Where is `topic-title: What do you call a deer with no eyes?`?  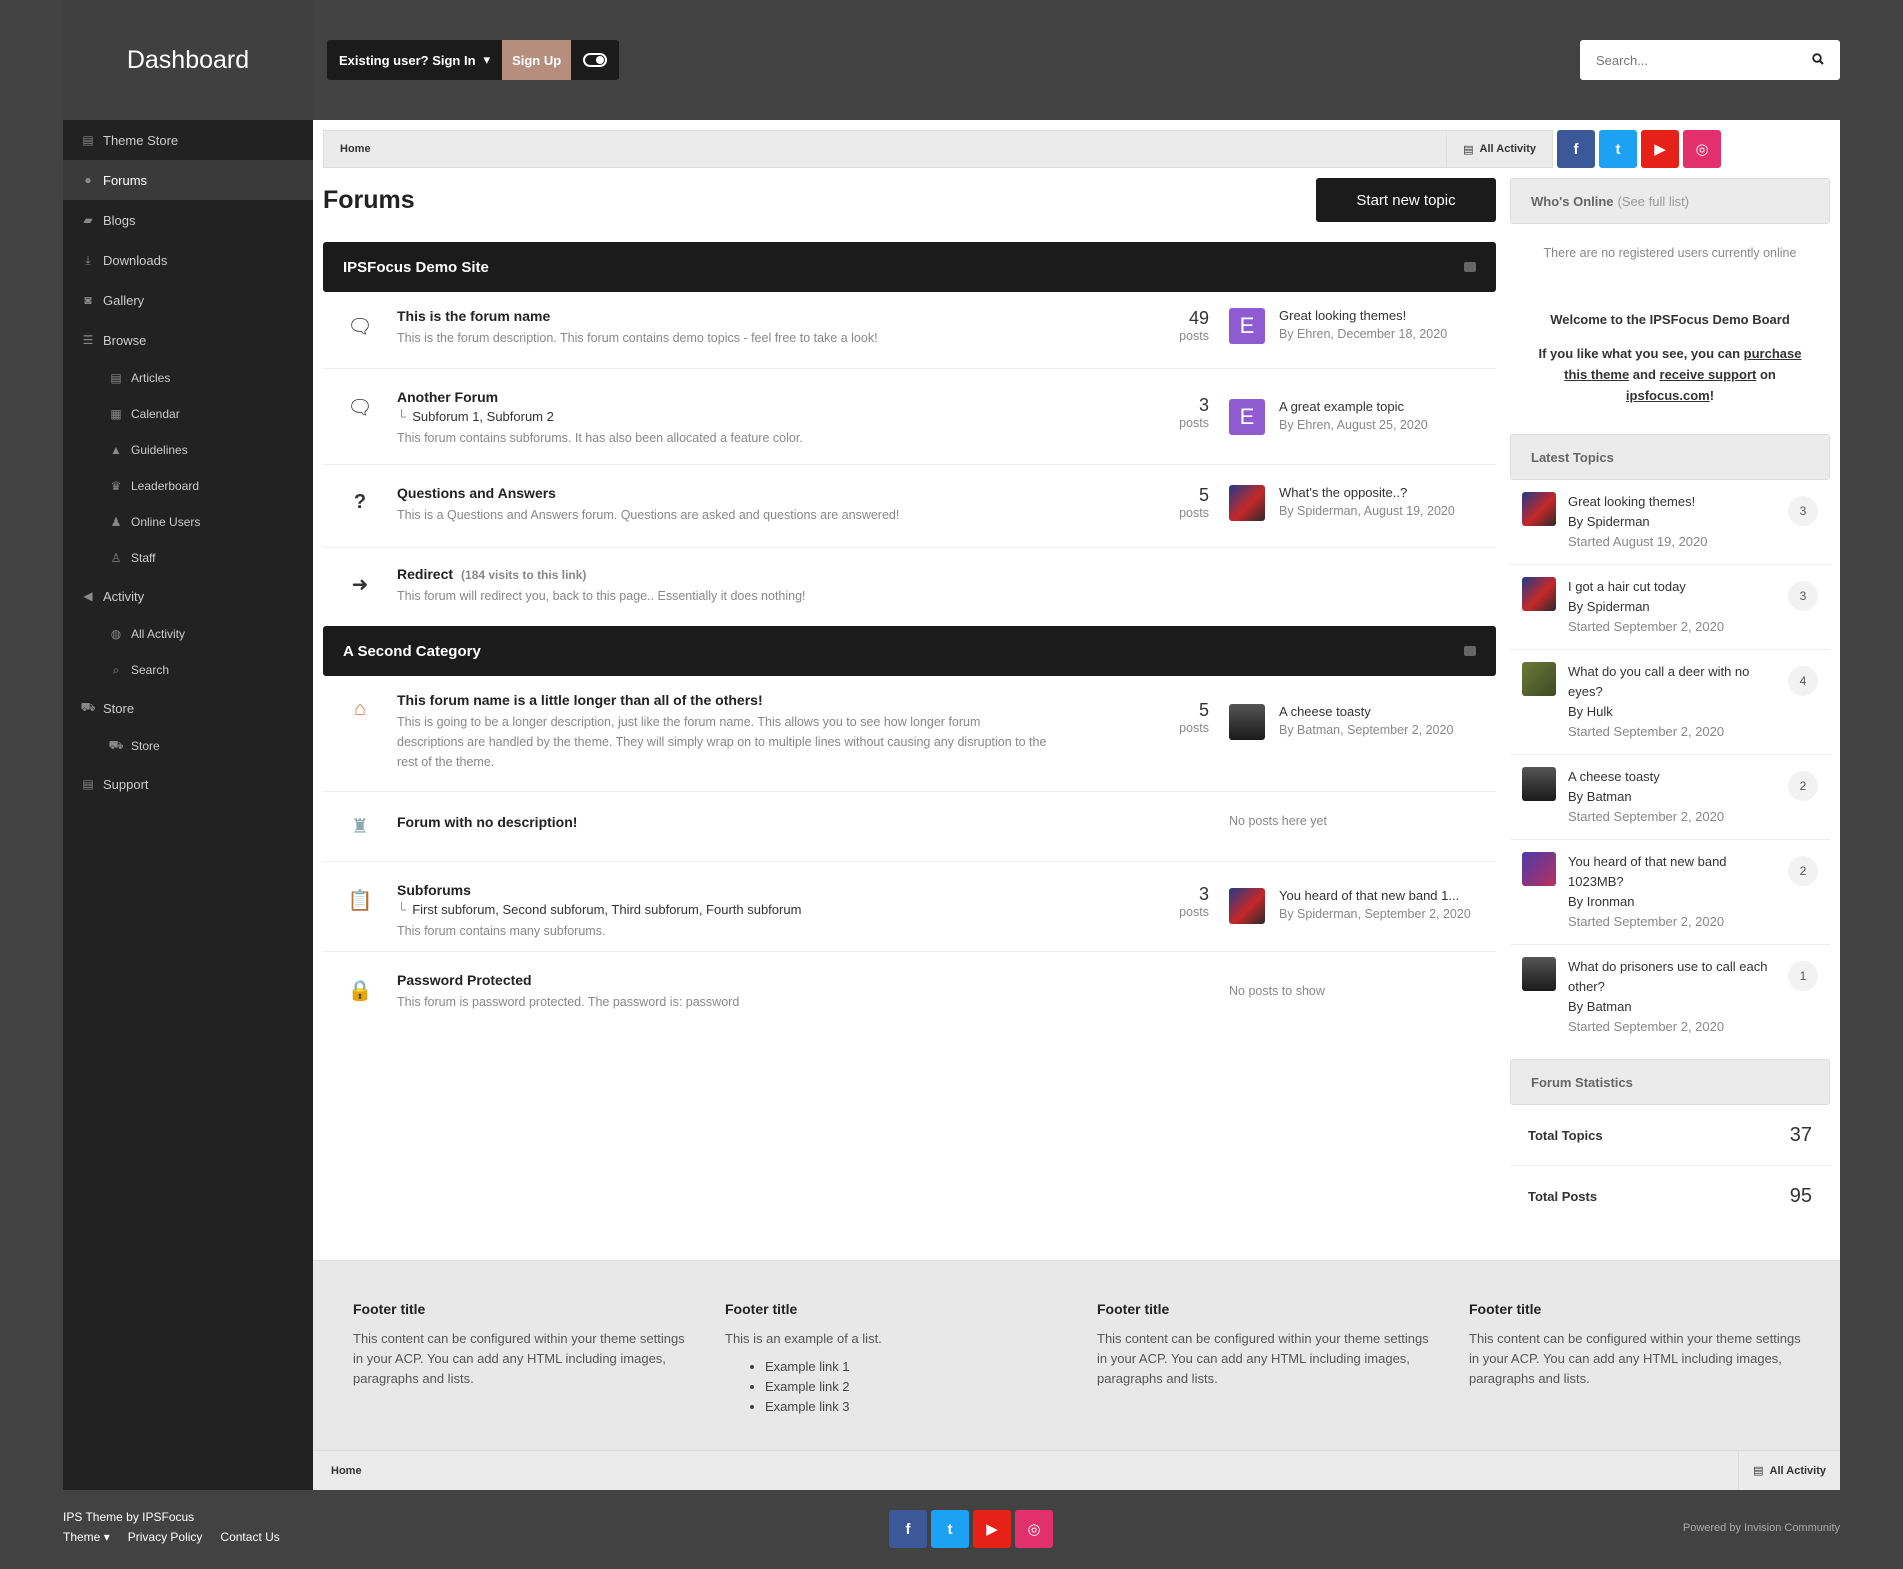
topic-title: What do you call a deer with no eyes? is located at coordinates (1670, 682).